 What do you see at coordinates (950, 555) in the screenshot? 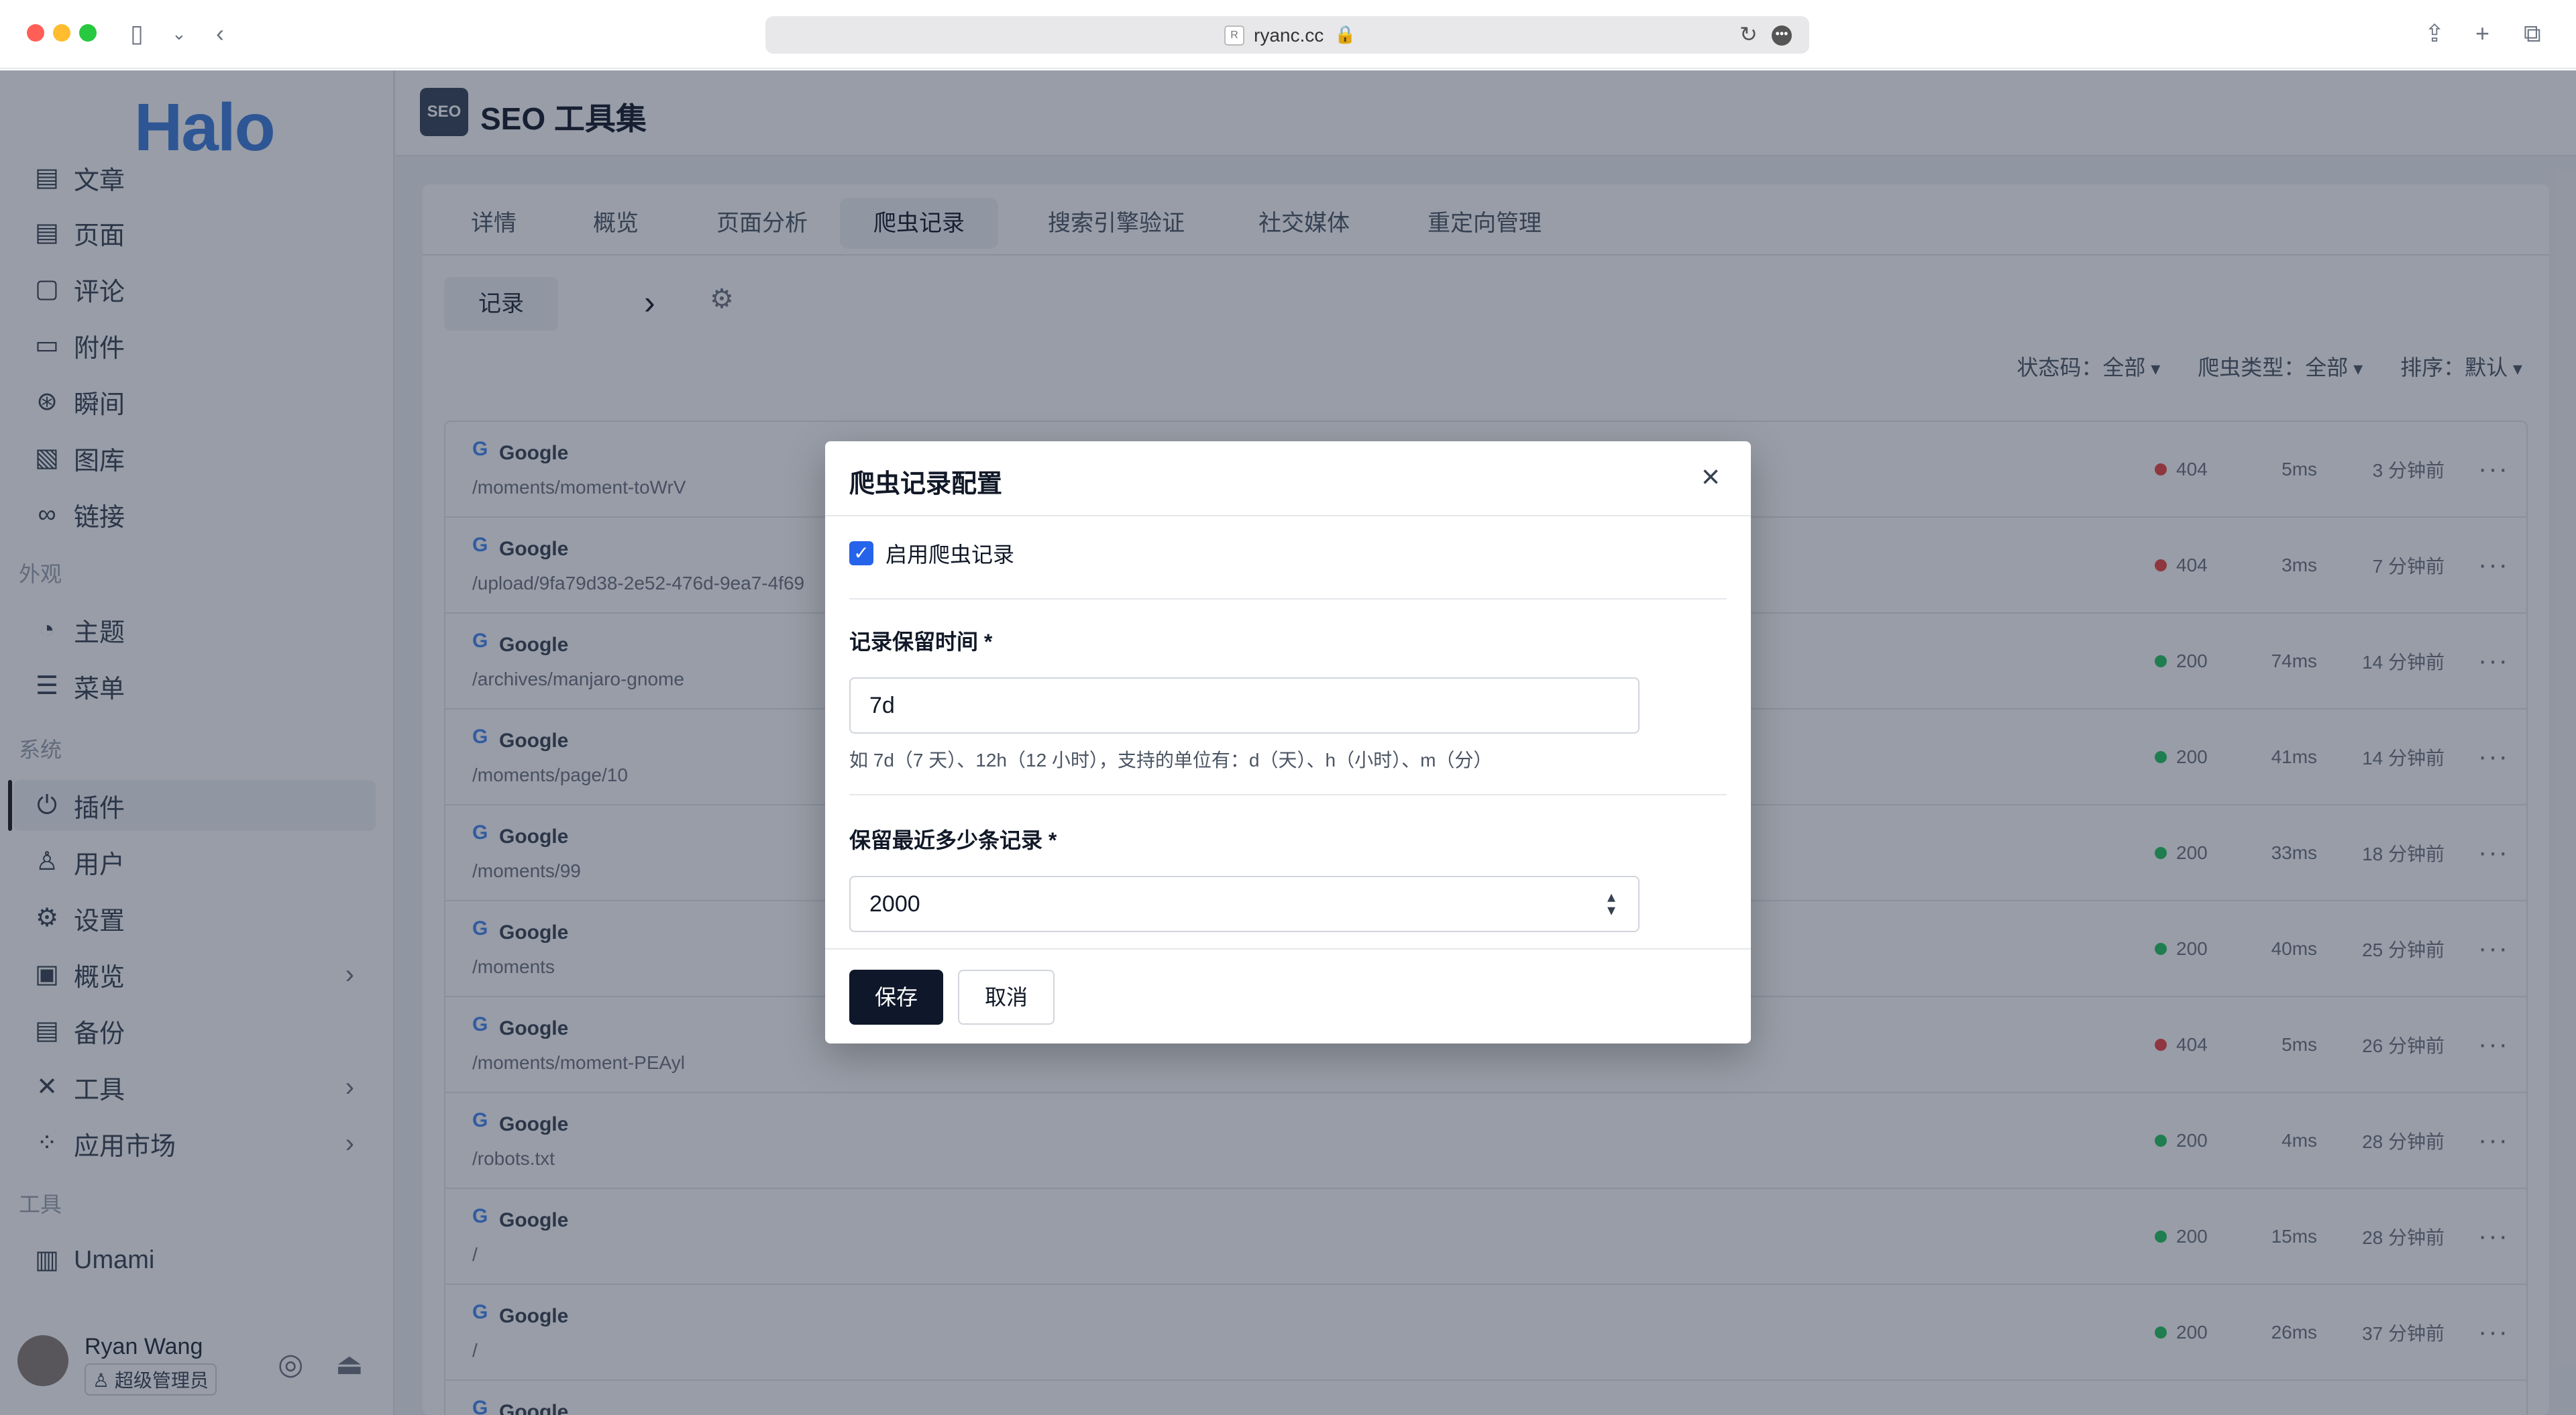
I see `enable-crawler-label: 启用爬虫记录` at bounding box center [950, 555].